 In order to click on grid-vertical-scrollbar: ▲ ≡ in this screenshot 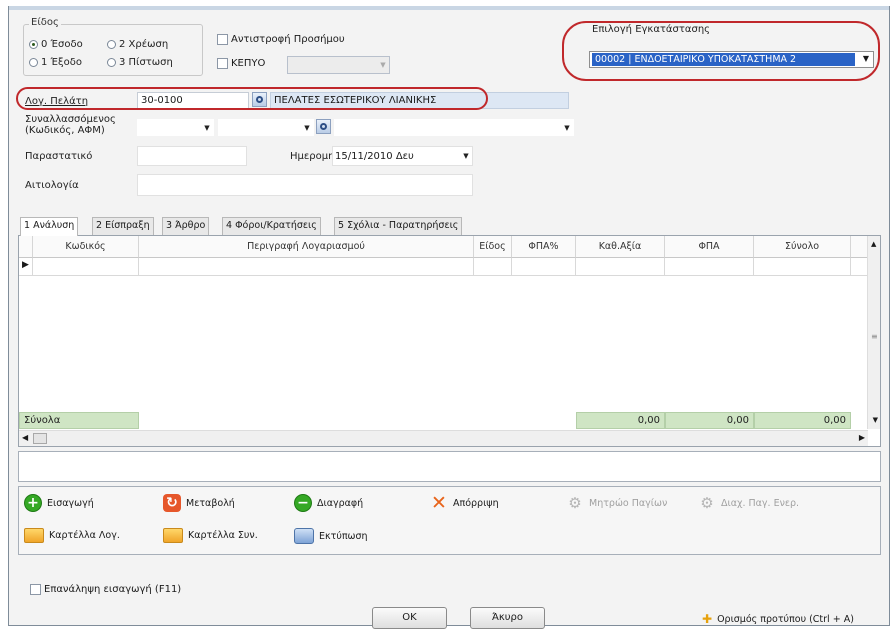, I will do `click(873, 332)`.